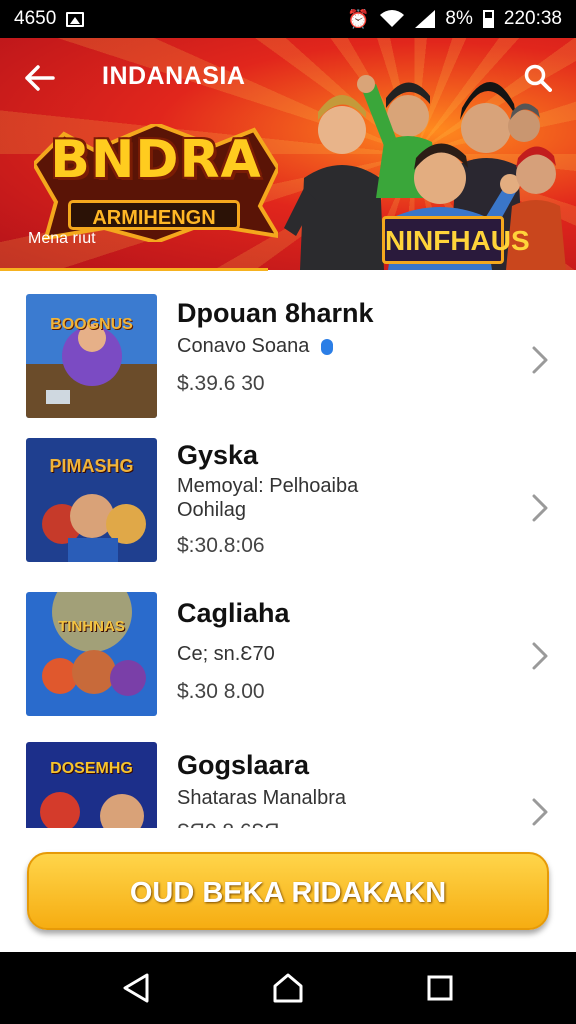  I want to click on nav-recents-icon, so click(440, 988).